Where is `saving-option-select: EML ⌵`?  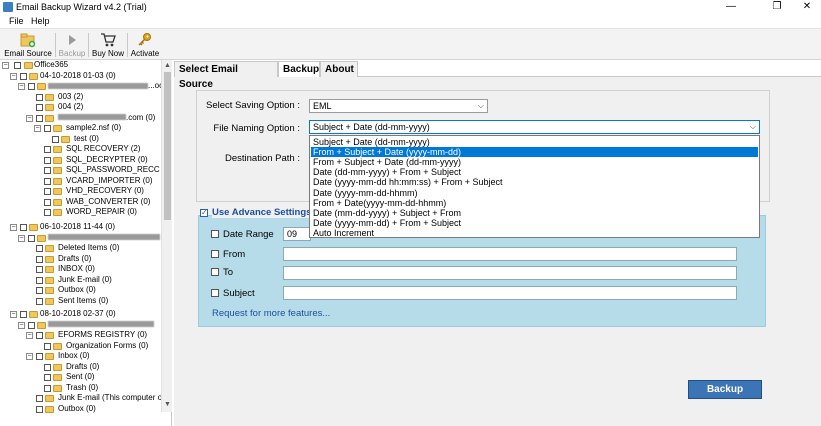 saving-option-select: EML ⌵ is located at coordinates (398, 106).